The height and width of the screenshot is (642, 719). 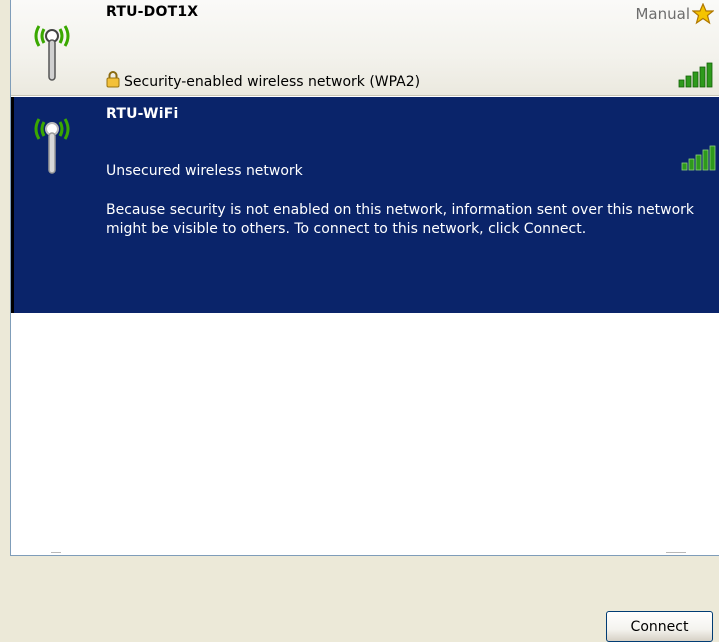 What do you see at coordinates (204, 171) in the screenshot?
I see `security-status: Unsecured wireless network` at bounding box center [204, 171].